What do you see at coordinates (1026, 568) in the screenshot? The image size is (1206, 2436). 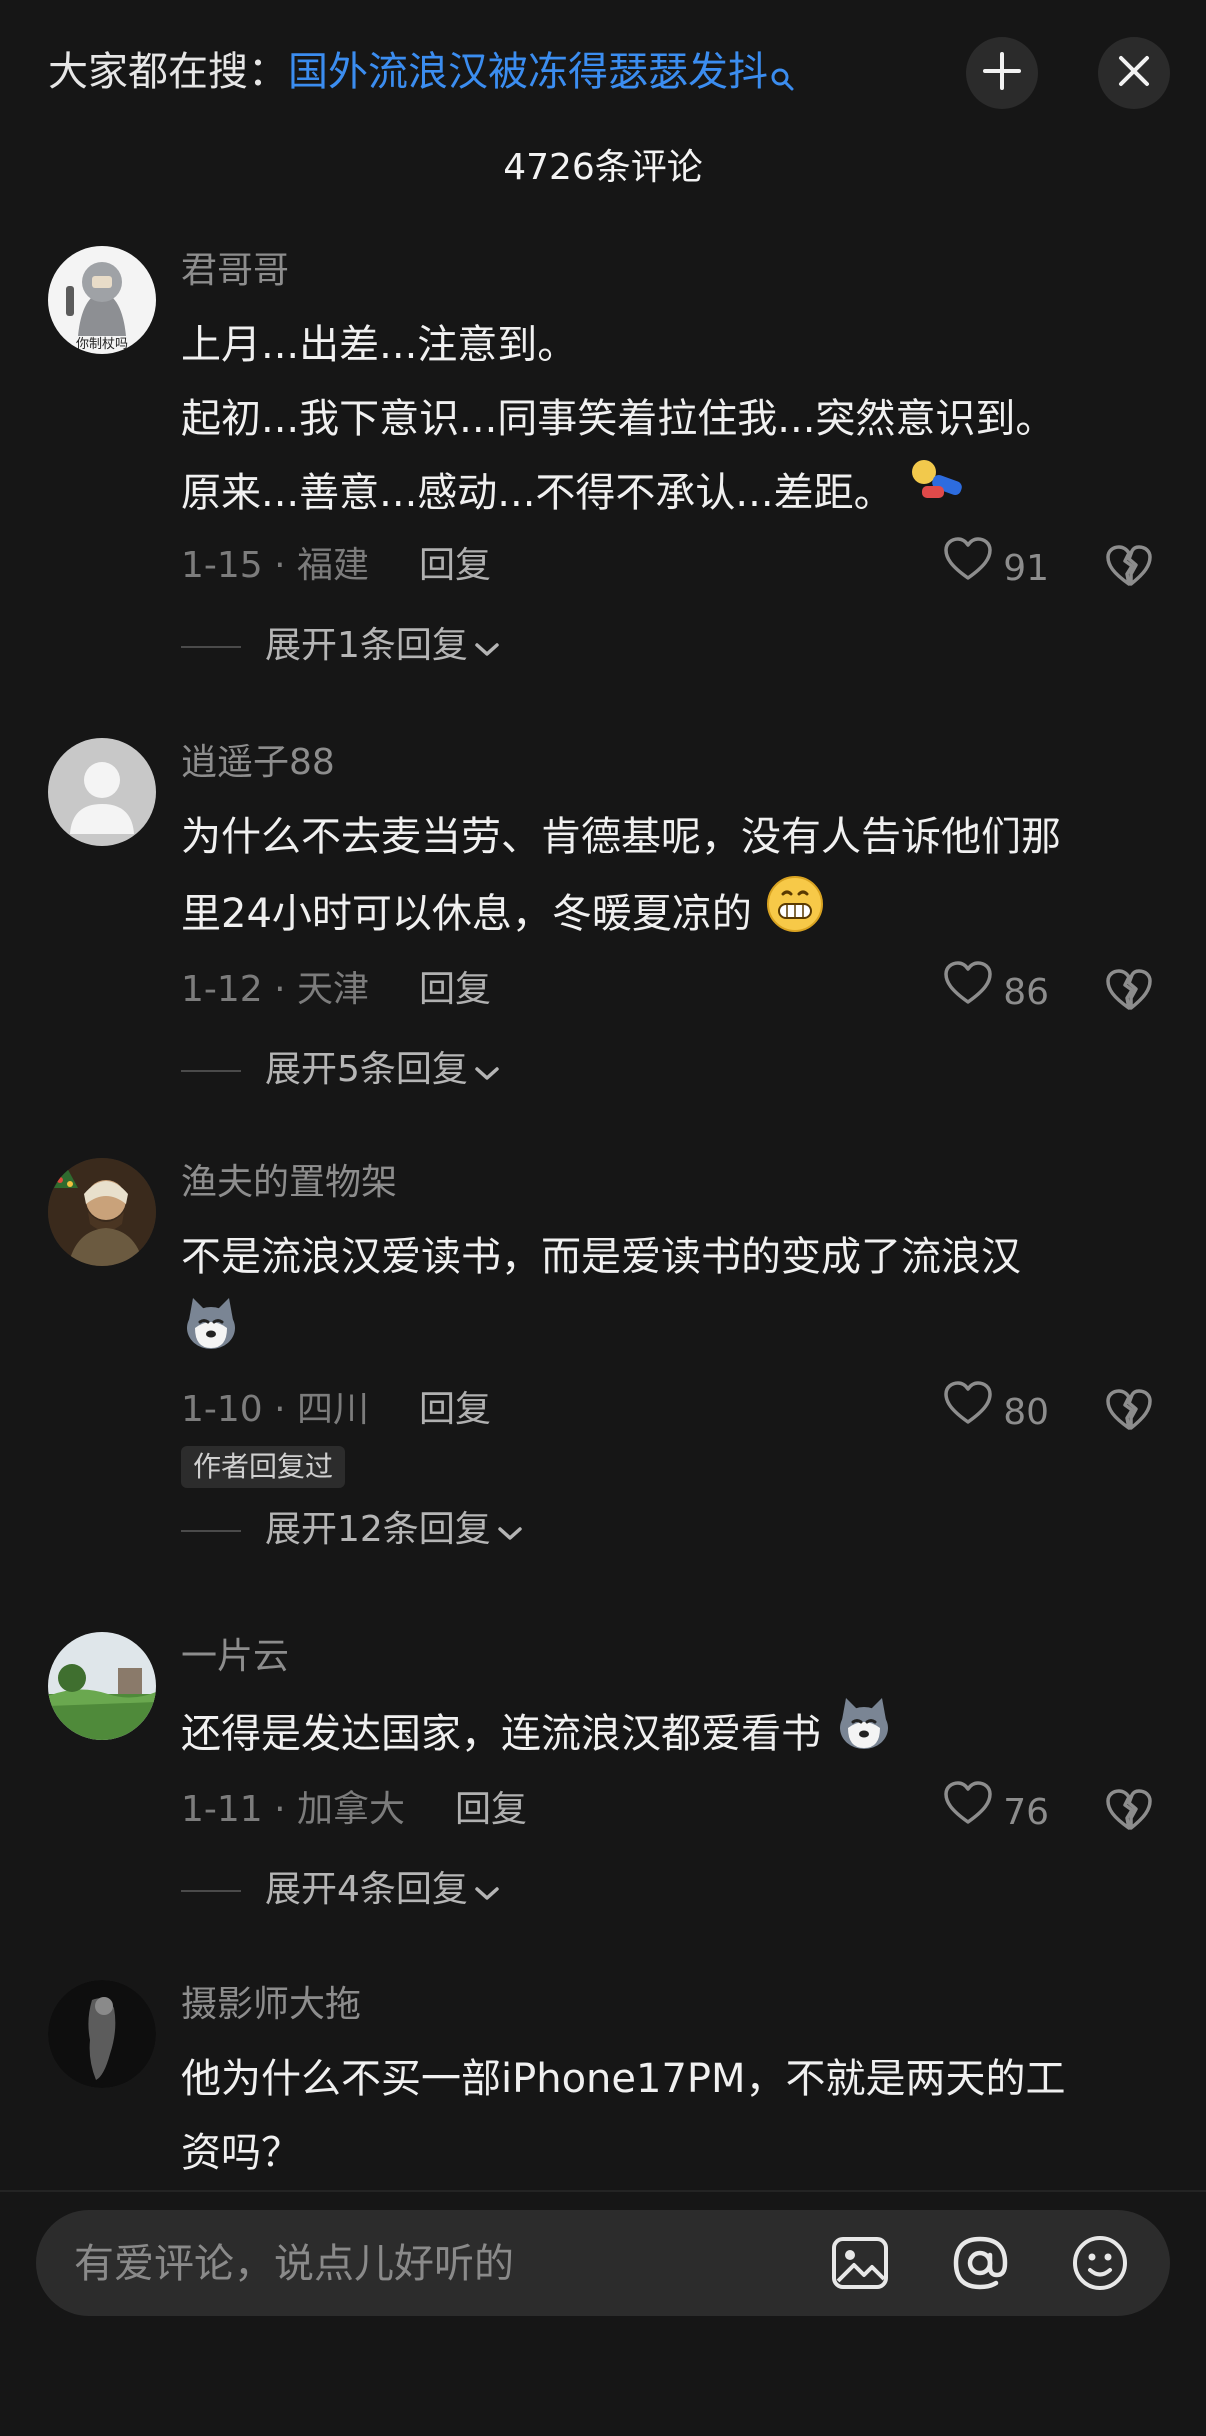 I see `like-count: 91` at bounding box center [1026, 568].